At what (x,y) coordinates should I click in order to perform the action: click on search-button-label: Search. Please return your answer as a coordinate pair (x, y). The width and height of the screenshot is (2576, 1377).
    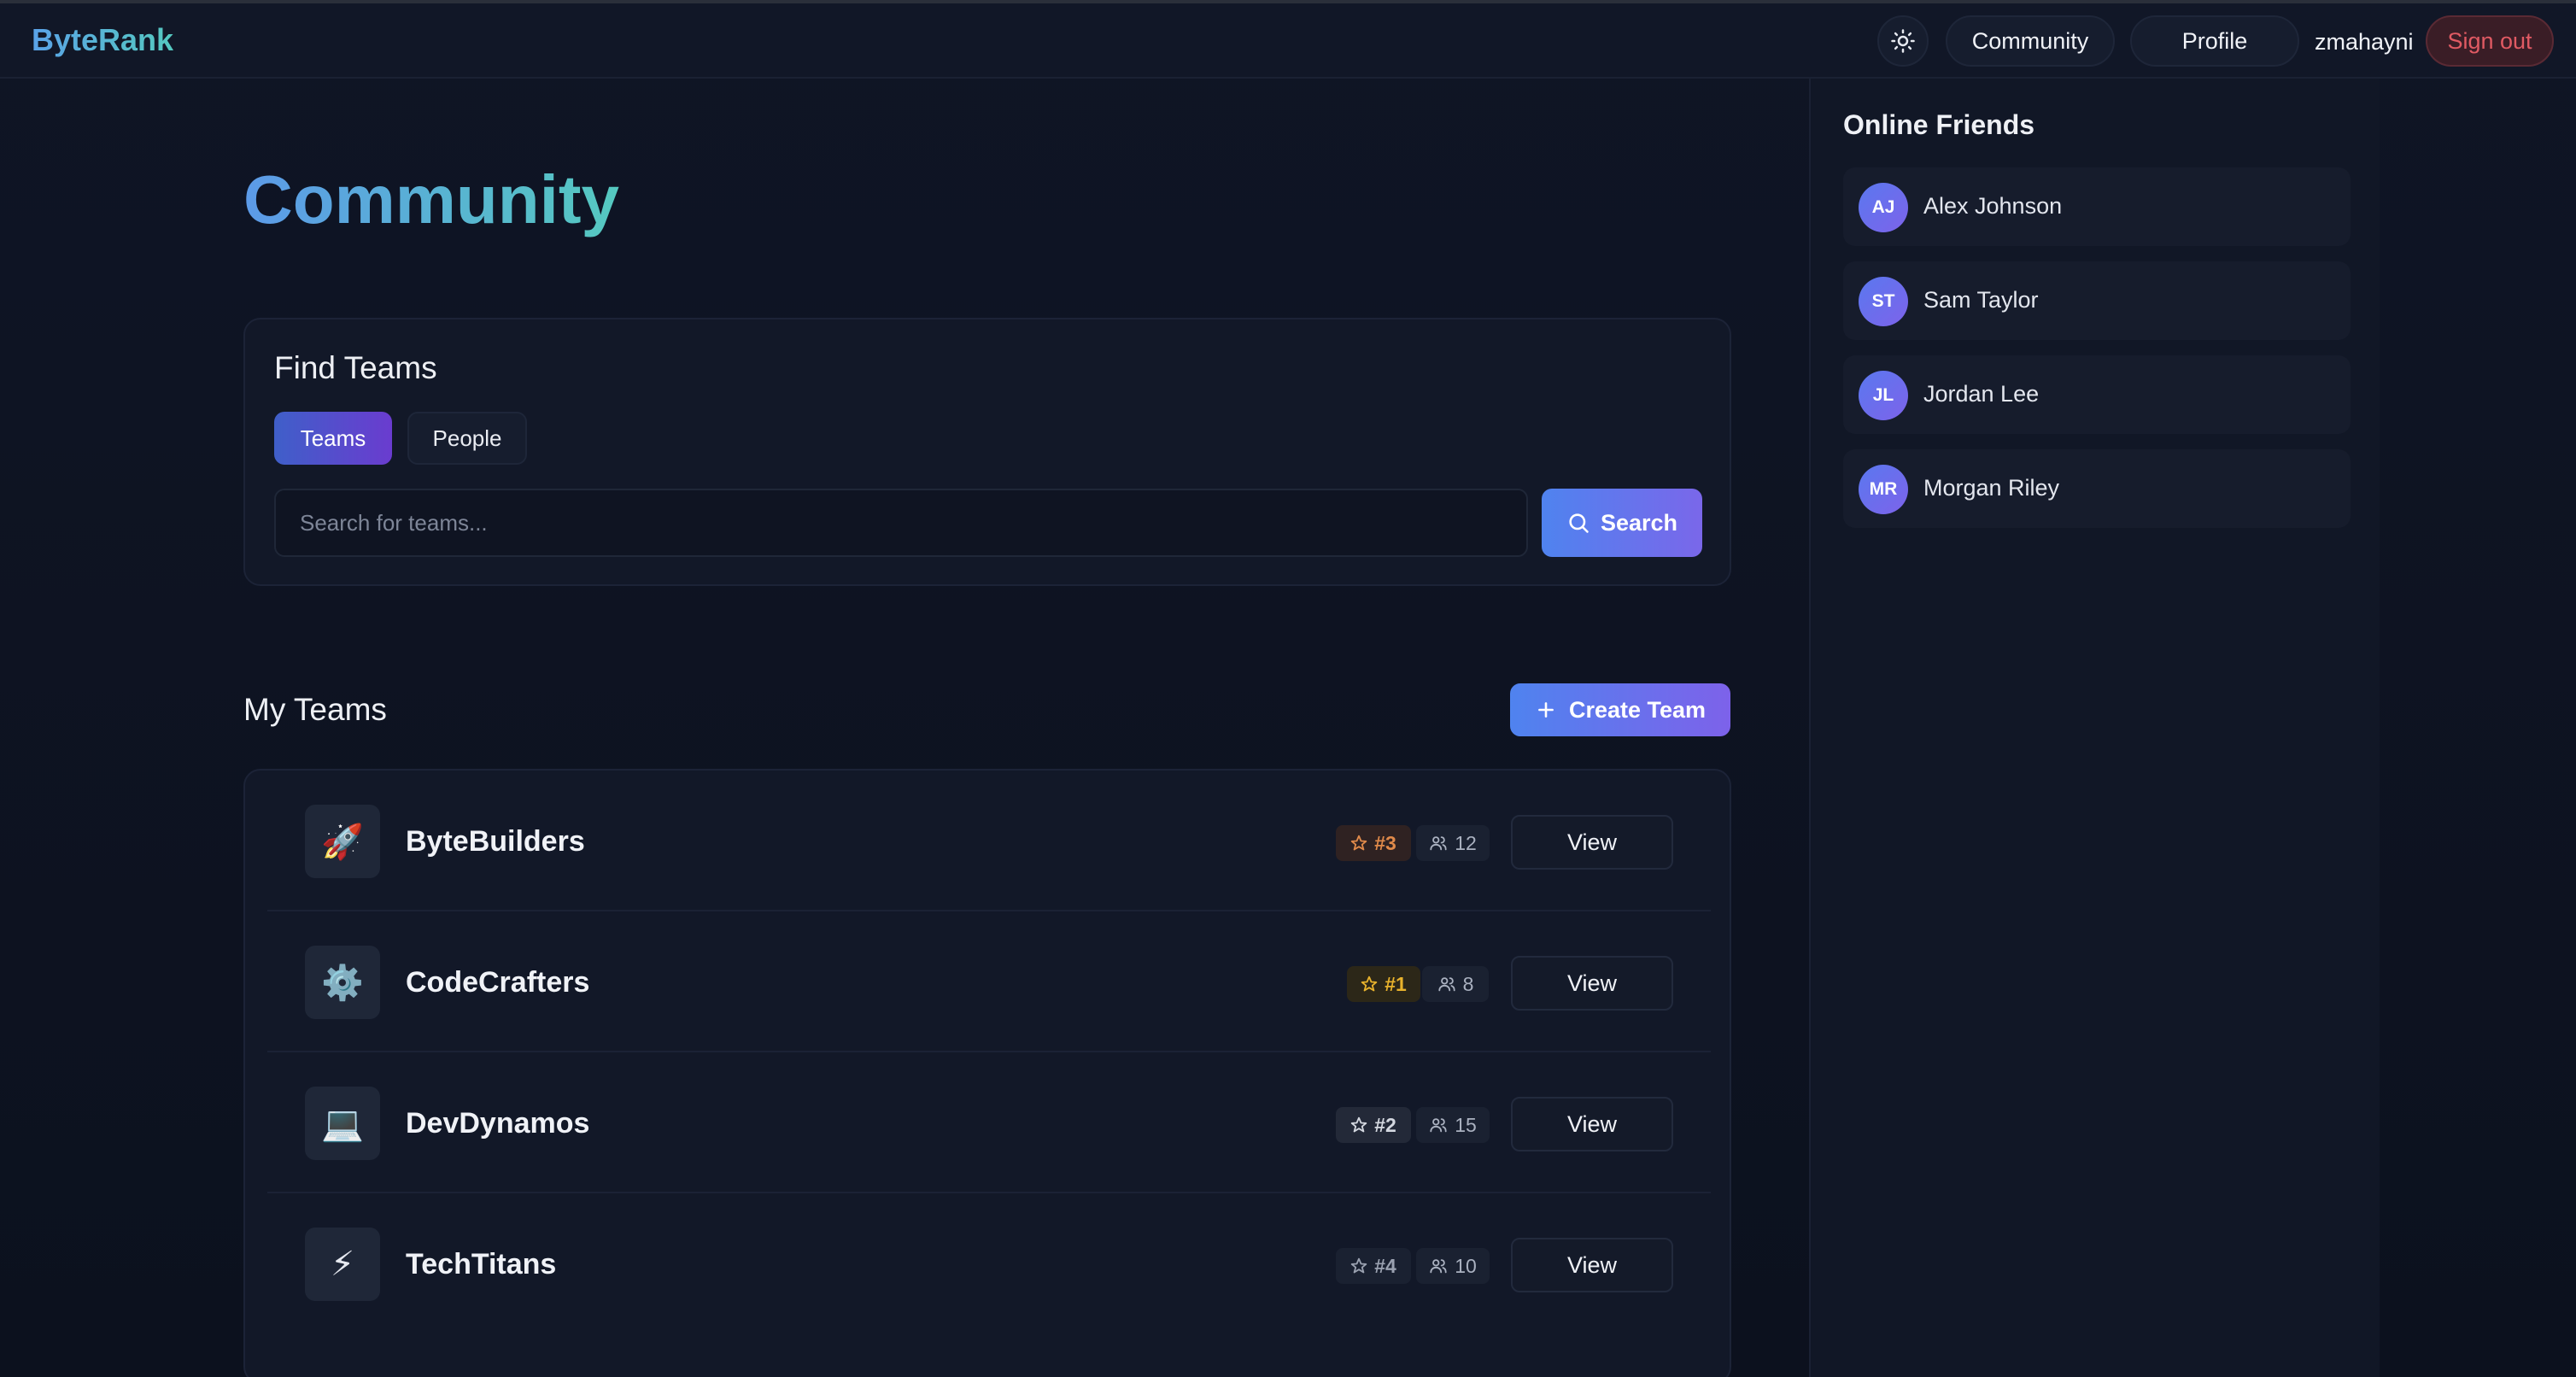
    Looking at the image, I should click on (1639, 522).